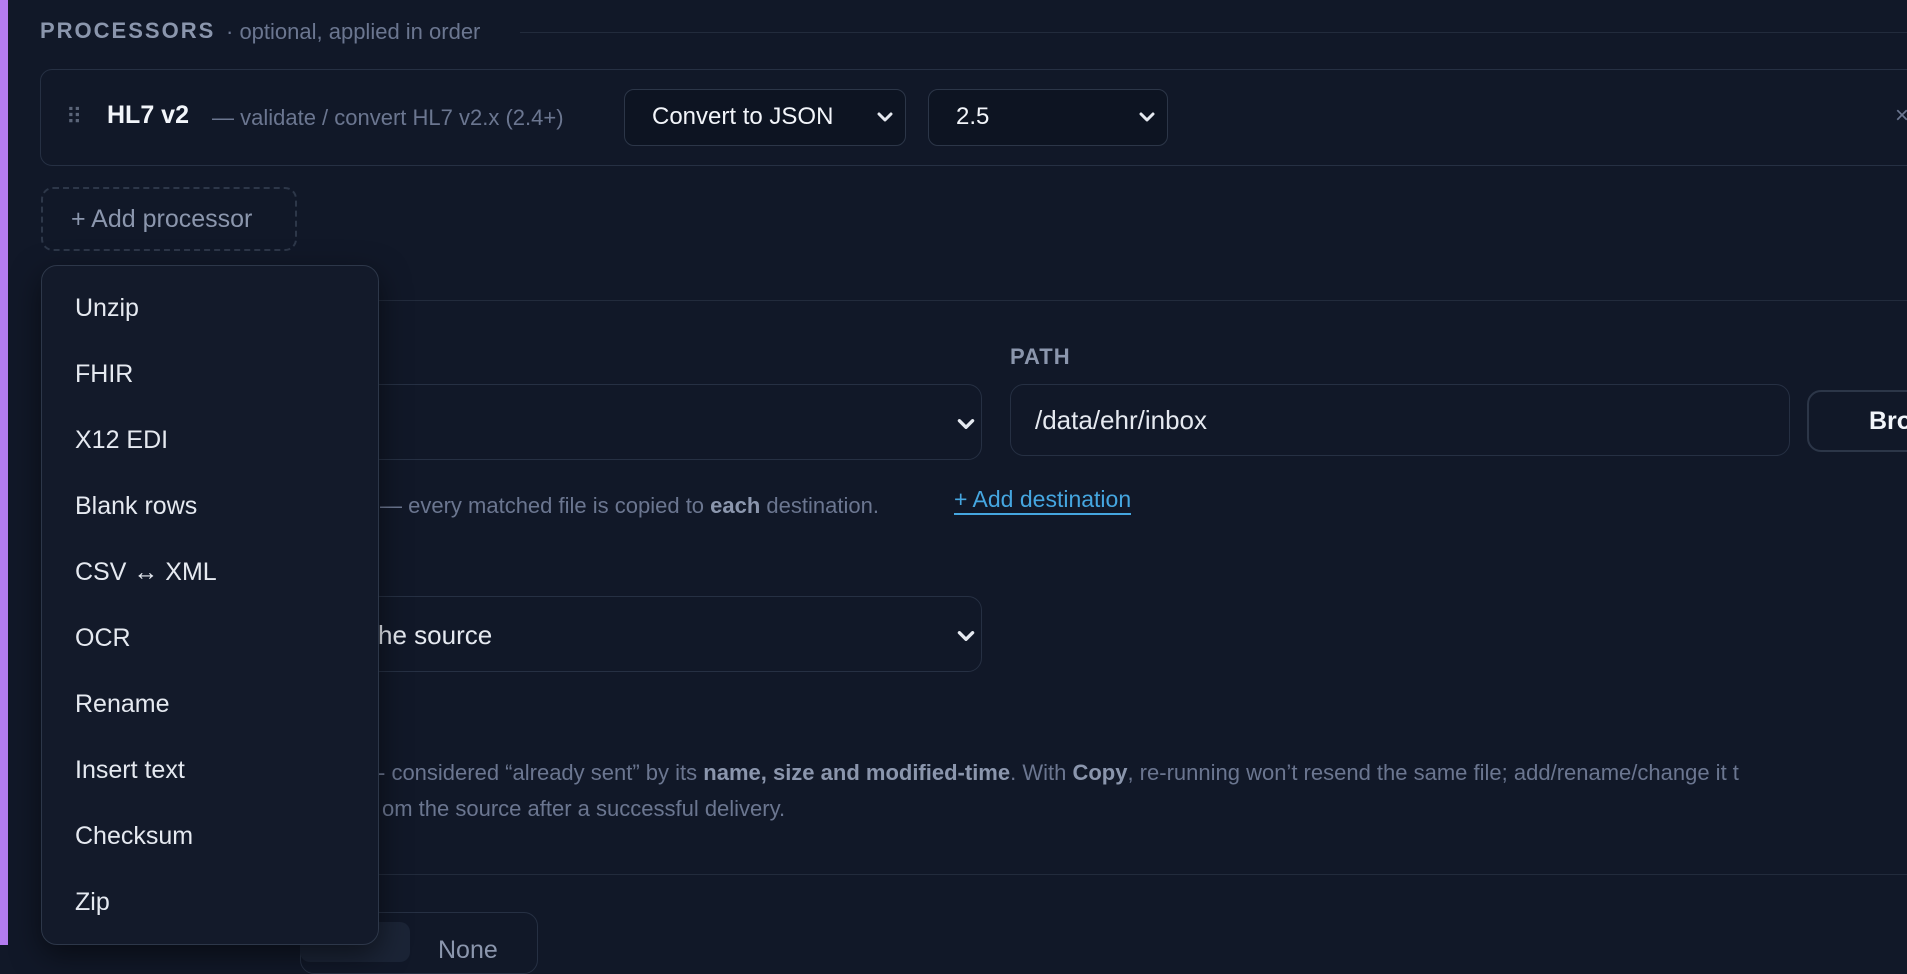  I want to click on menu-item-csv-xml: CSV ↔ XML, so click(146, 572).